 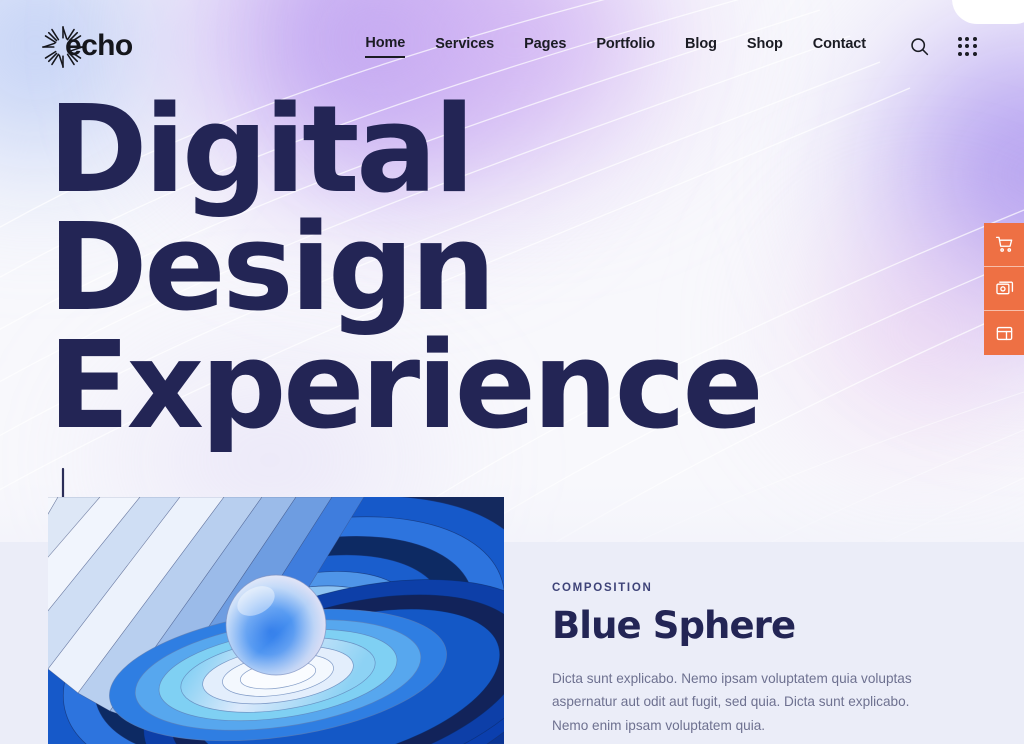 I want to click on grid-menu-icon, so click(x=967, y=46).